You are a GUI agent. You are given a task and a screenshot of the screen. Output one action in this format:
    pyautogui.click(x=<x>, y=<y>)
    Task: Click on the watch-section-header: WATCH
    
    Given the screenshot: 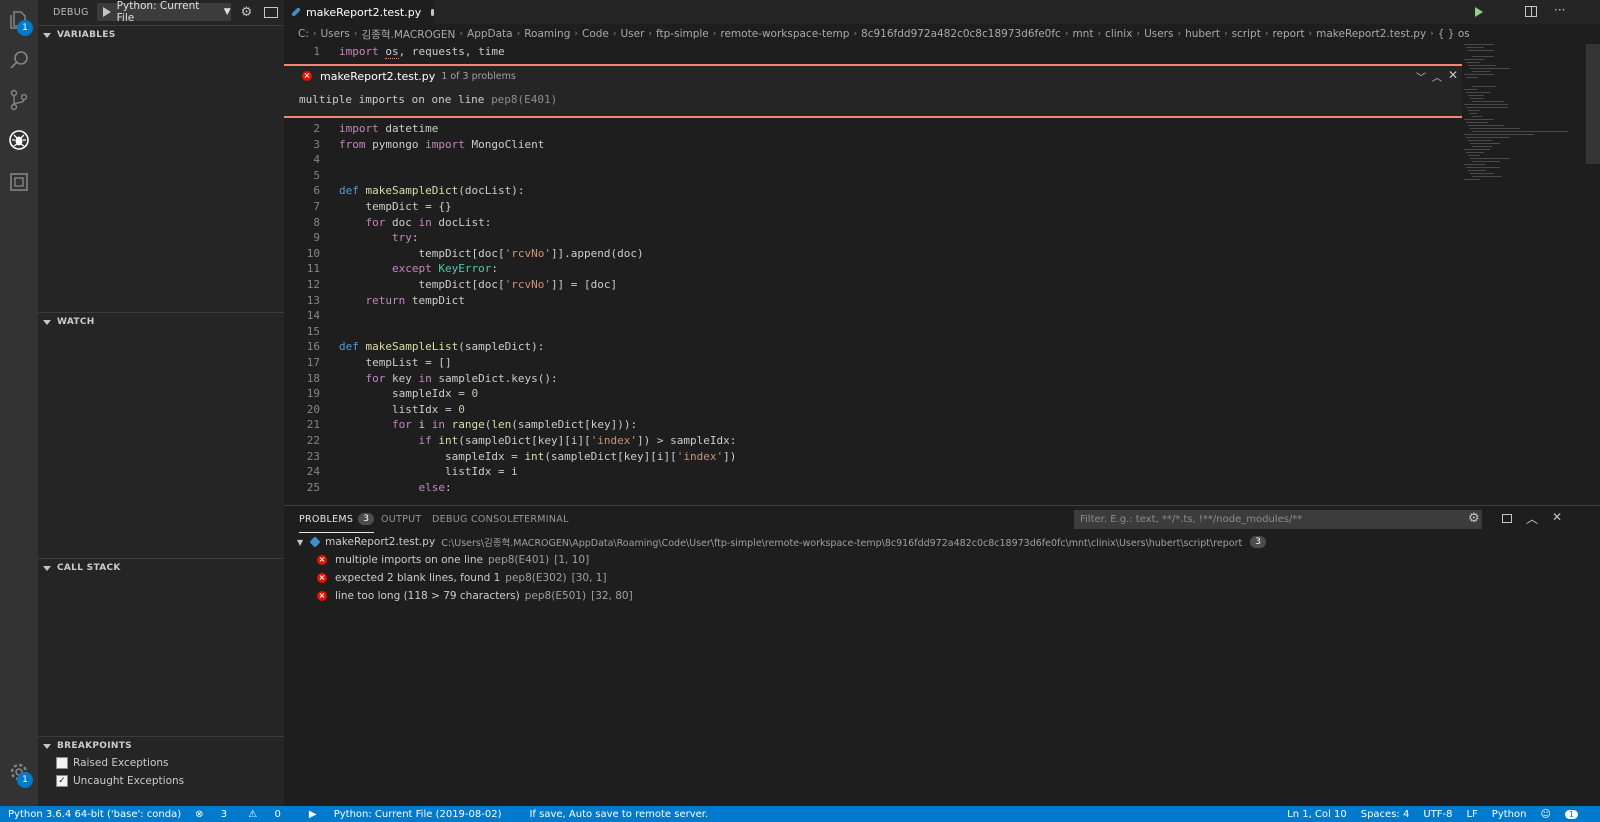 What is the action you would take?
    pyautogui.click(x=161, y=321)
    